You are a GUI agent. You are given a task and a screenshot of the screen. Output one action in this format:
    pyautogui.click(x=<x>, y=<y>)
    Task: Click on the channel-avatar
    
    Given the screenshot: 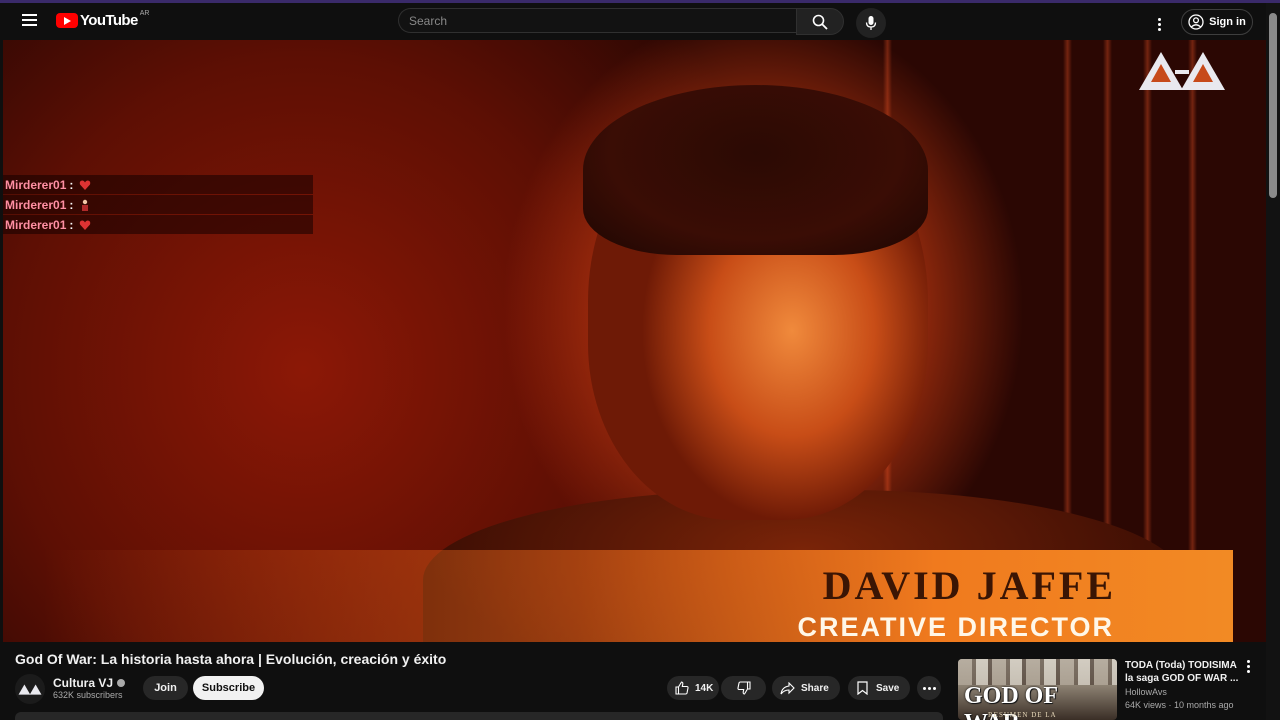 What is the action you would take?
    pyautogui.click(x=30, y=689)
    